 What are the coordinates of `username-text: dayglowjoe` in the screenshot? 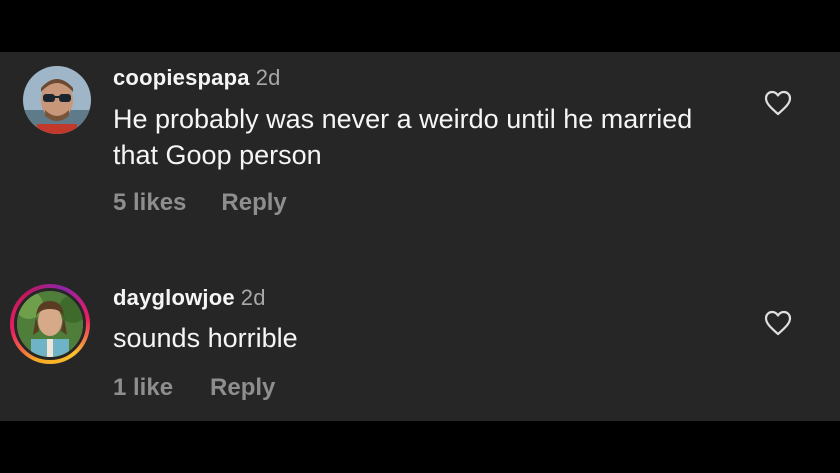 It's located at (174, 297).